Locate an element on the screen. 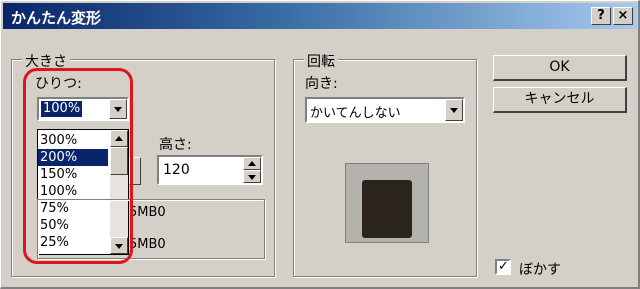 The width and height of the screenshot is (640, 289). preview-image is located at coordinates (387, 209).